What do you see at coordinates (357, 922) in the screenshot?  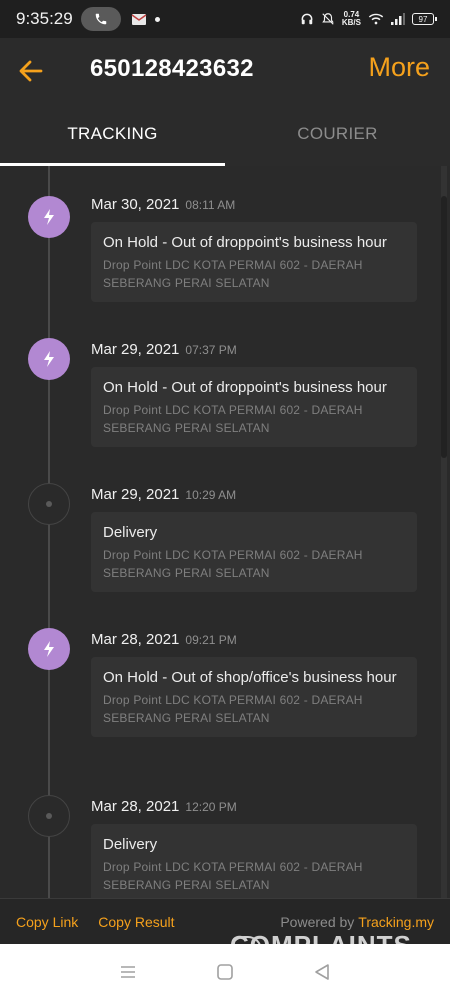 I see `powered-by-text: Powered by Tracking.my` at bounding box center [357, 922].